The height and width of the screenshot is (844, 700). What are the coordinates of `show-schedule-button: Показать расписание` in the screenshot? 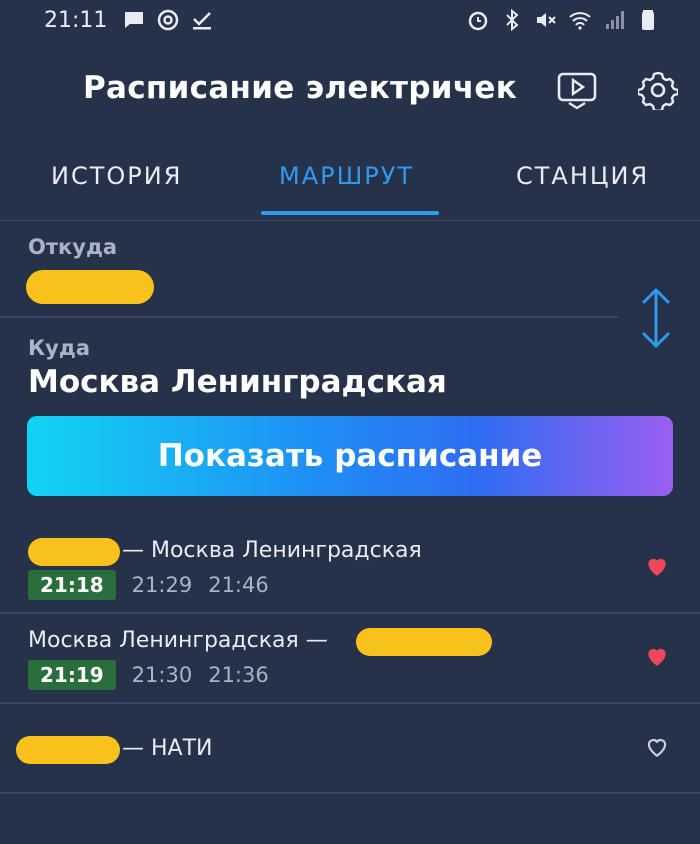 It's located at (350, 456).